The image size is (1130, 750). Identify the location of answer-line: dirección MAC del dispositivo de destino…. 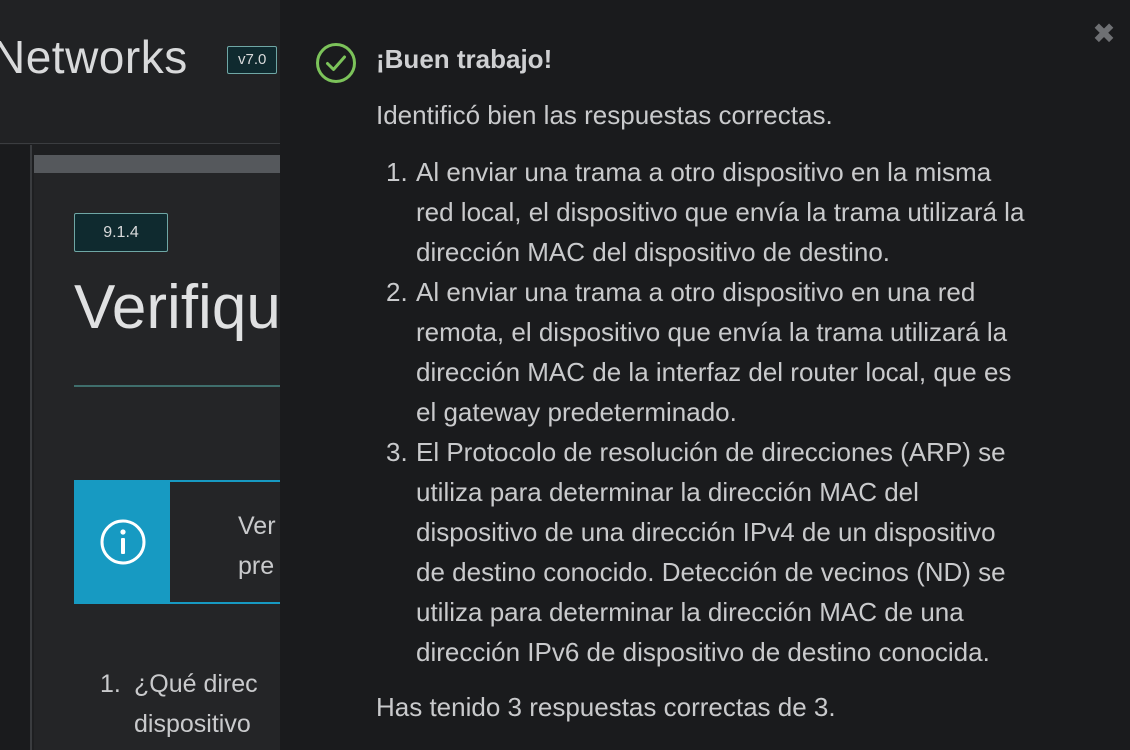
(653, 252).